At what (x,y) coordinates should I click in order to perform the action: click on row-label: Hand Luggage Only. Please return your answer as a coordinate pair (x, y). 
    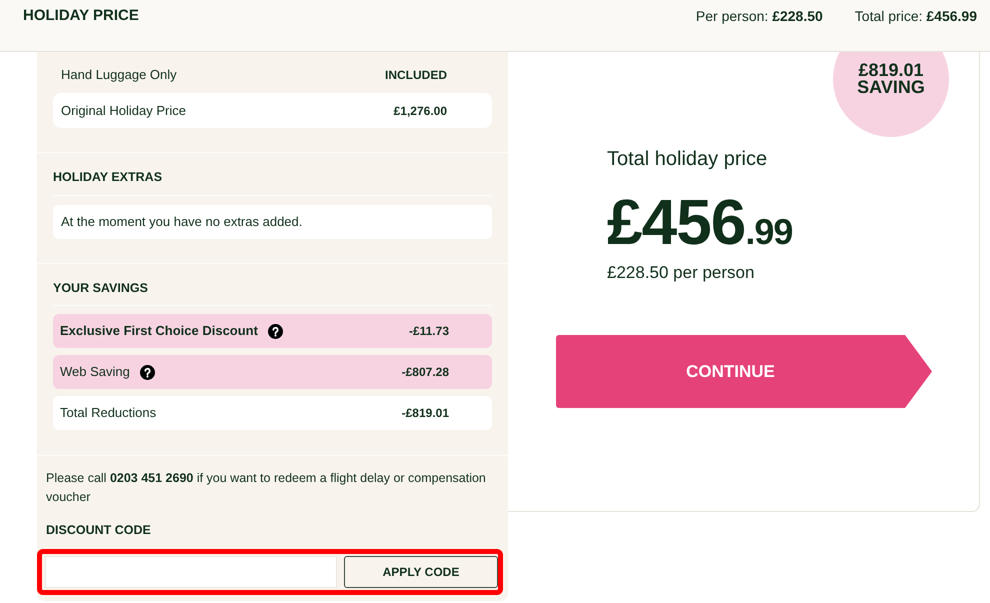
    Looking at the image, I should click on (119, 75).